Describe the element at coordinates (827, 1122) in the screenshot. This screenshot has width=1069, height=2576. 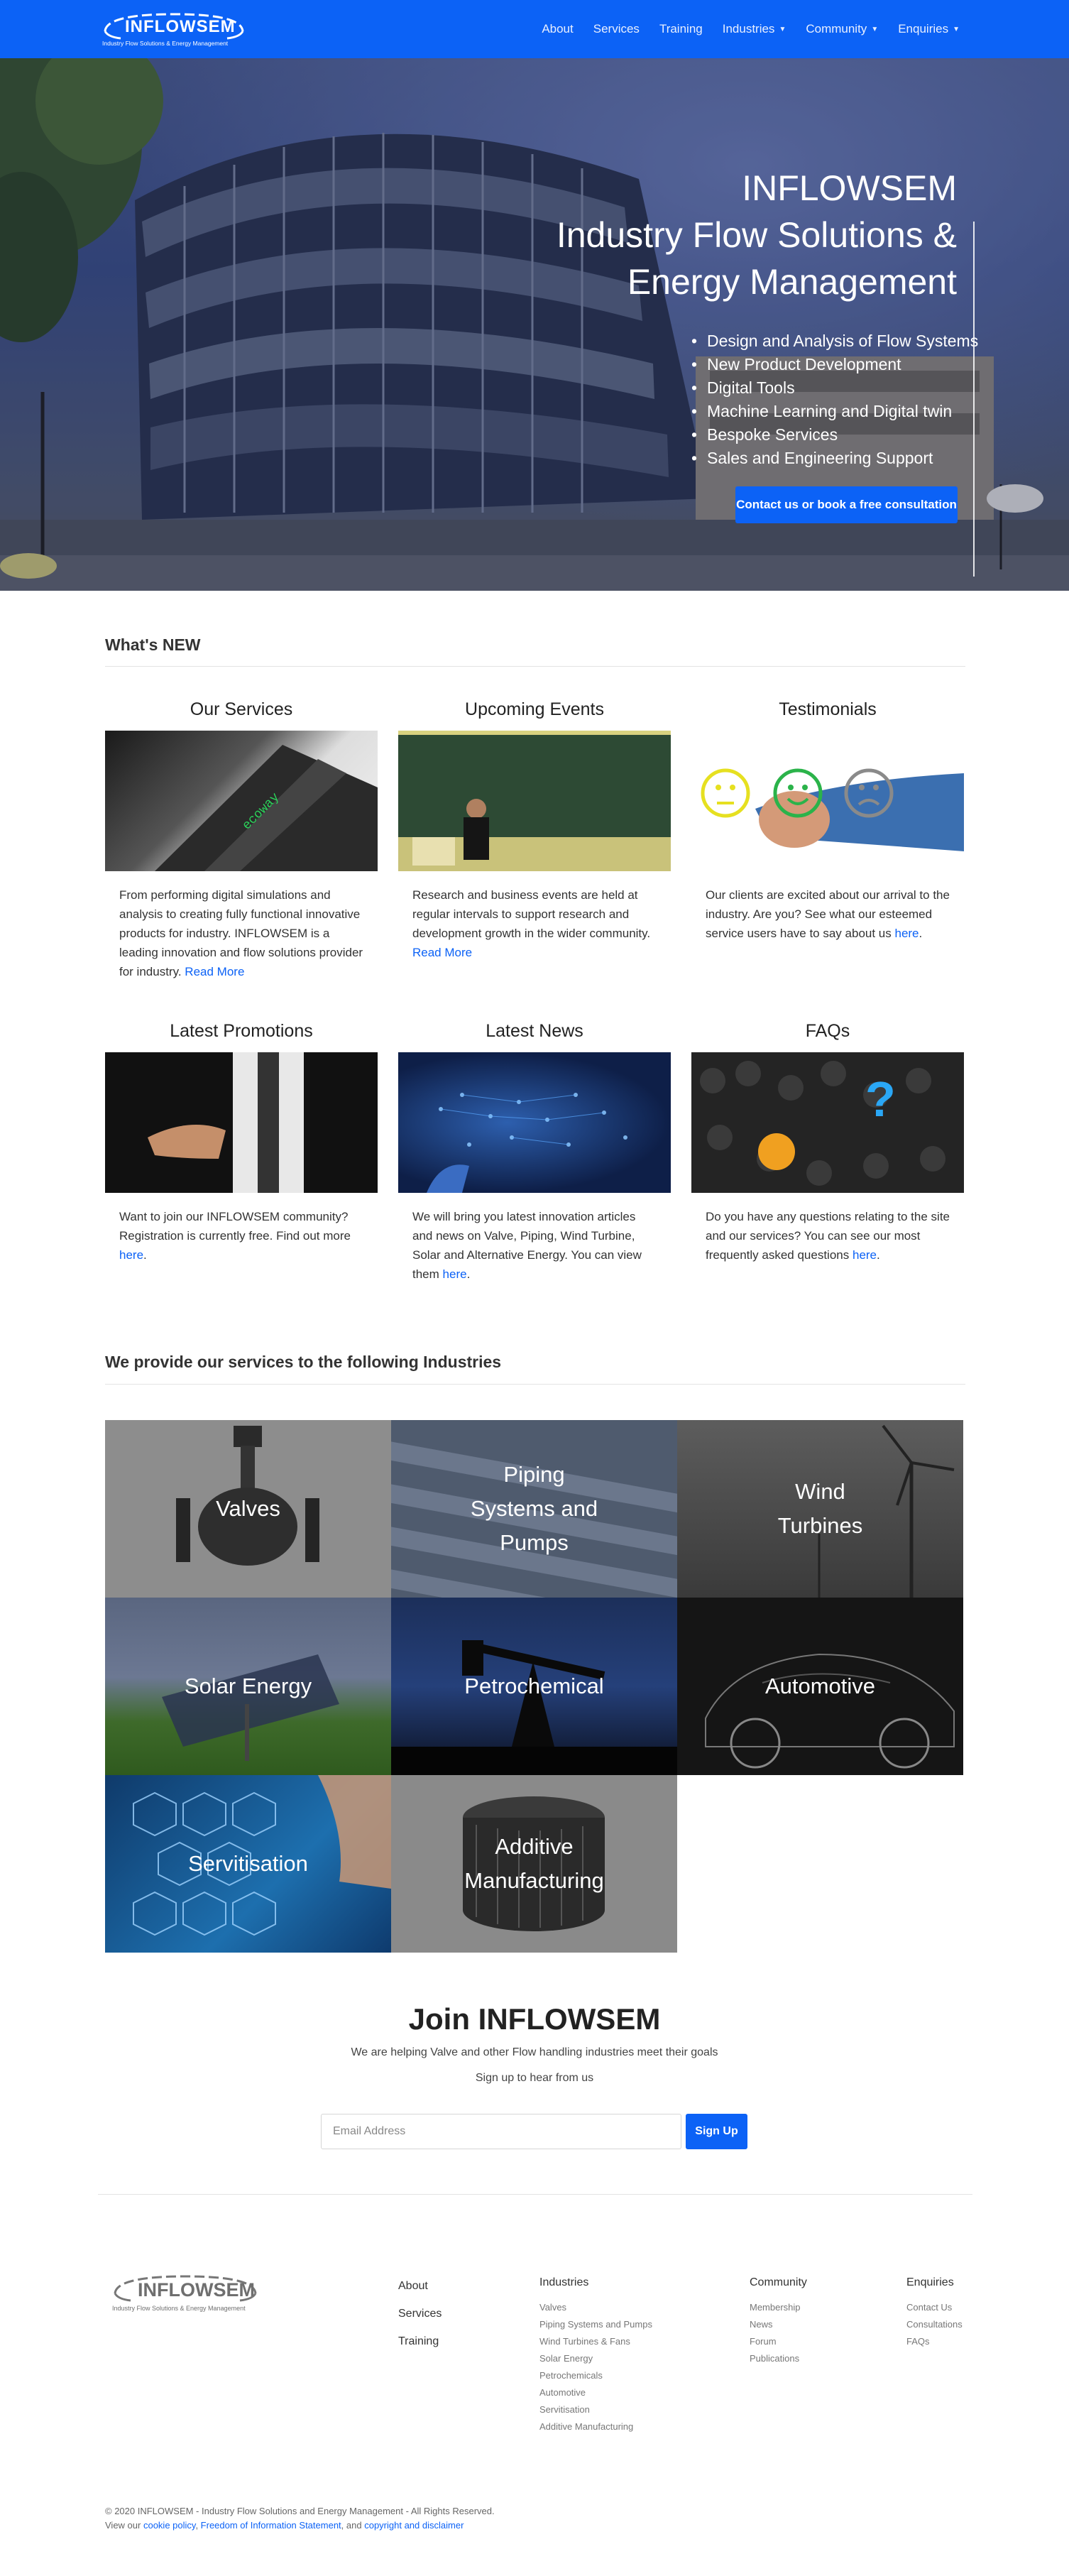
I see `faqs-image: ?` at that location.